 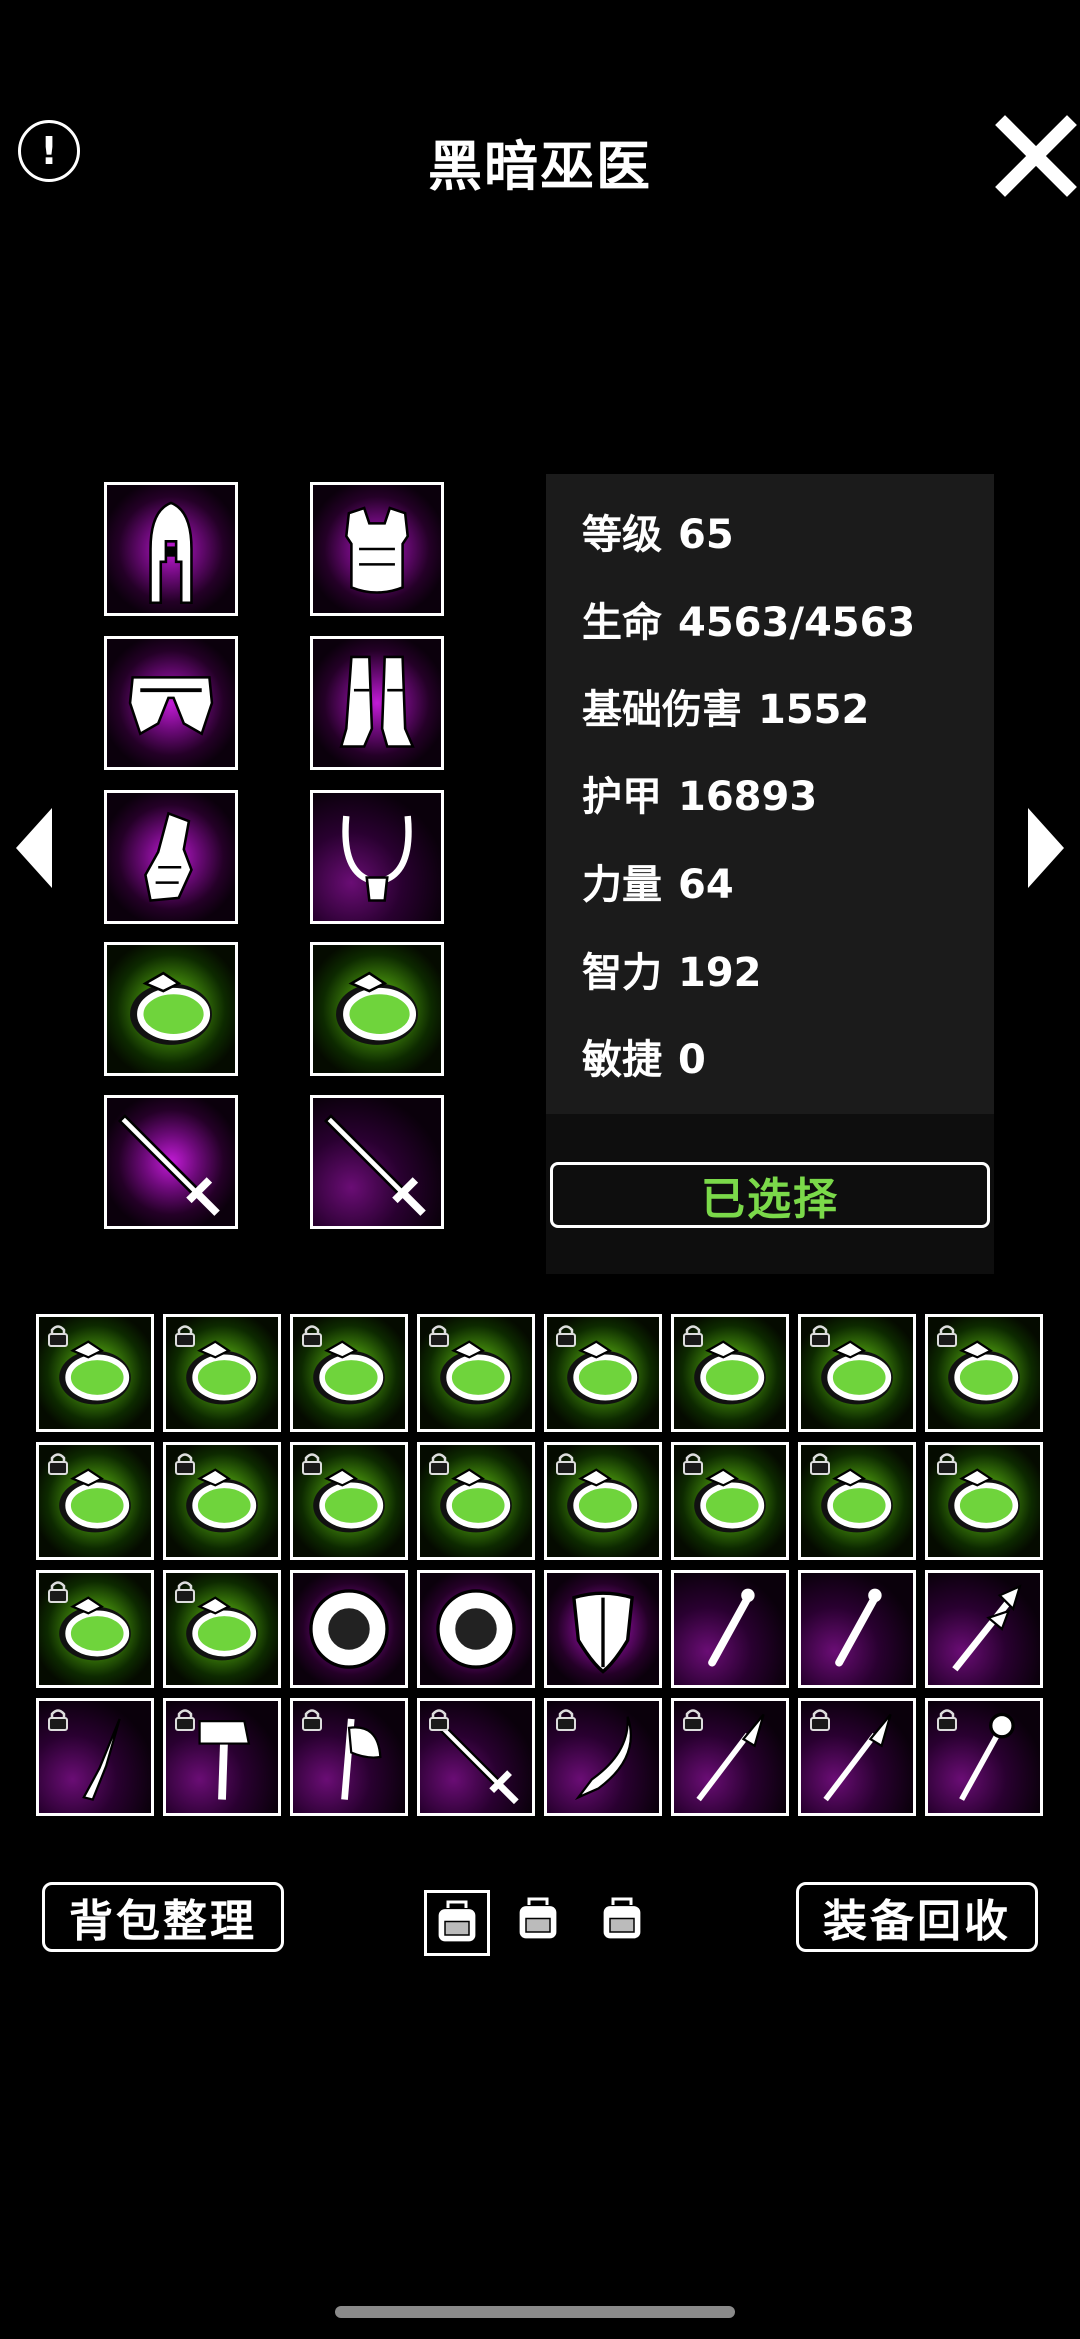 I want to click on equip-slot-weapon-off, so click(x=377, y=1162).